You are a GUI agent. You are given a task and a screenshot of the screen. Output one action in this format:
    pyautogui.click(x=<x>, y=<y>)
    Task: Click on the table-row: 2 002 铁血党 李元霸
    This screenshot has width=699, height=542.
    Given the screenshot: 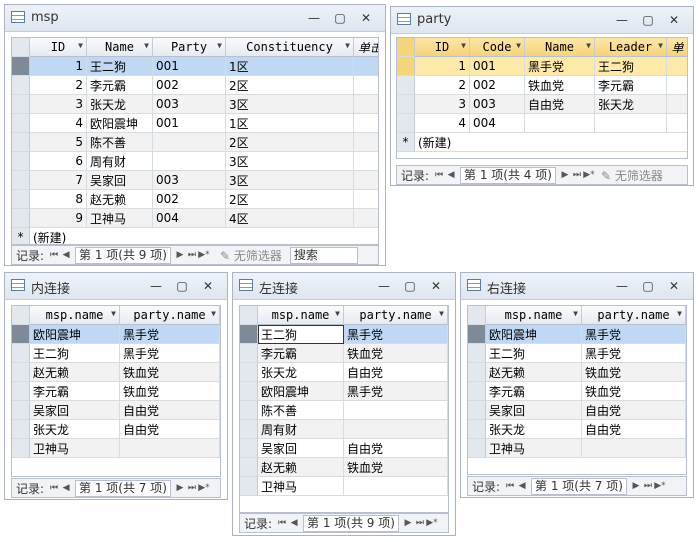 What is the action you would take?
    pyautogui.click(x=542, y=85)
    